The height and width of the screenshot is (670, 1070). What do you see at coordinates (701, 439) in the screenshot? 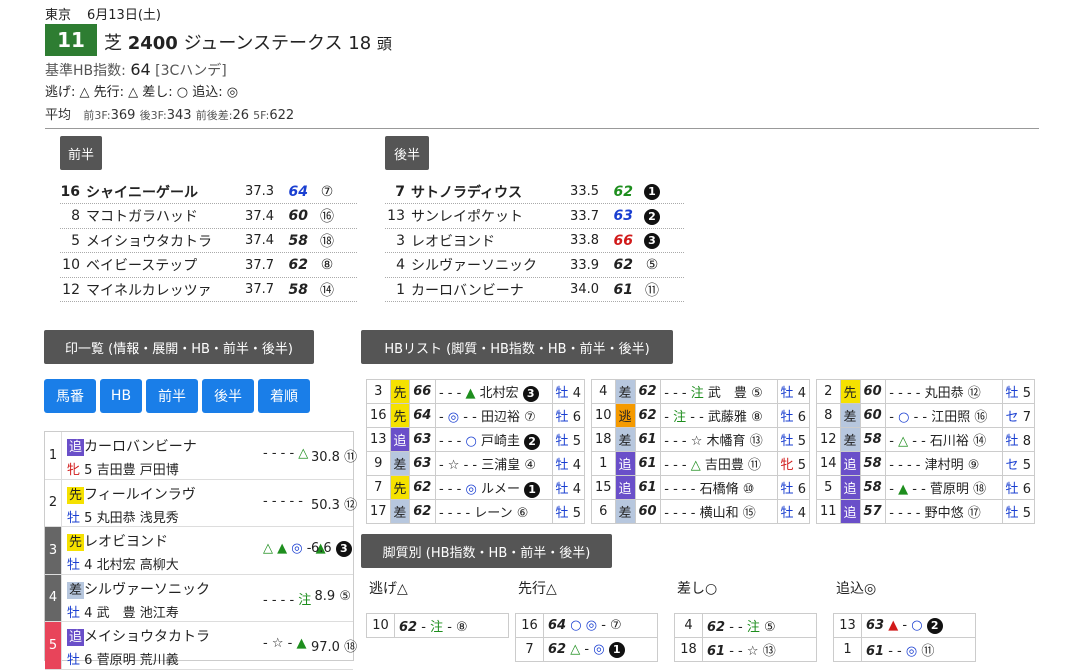
I see `hblist-row: 18 差 61- - - ☆ 木幡育 ⑬牡 5` at bounding box center [701, 439].